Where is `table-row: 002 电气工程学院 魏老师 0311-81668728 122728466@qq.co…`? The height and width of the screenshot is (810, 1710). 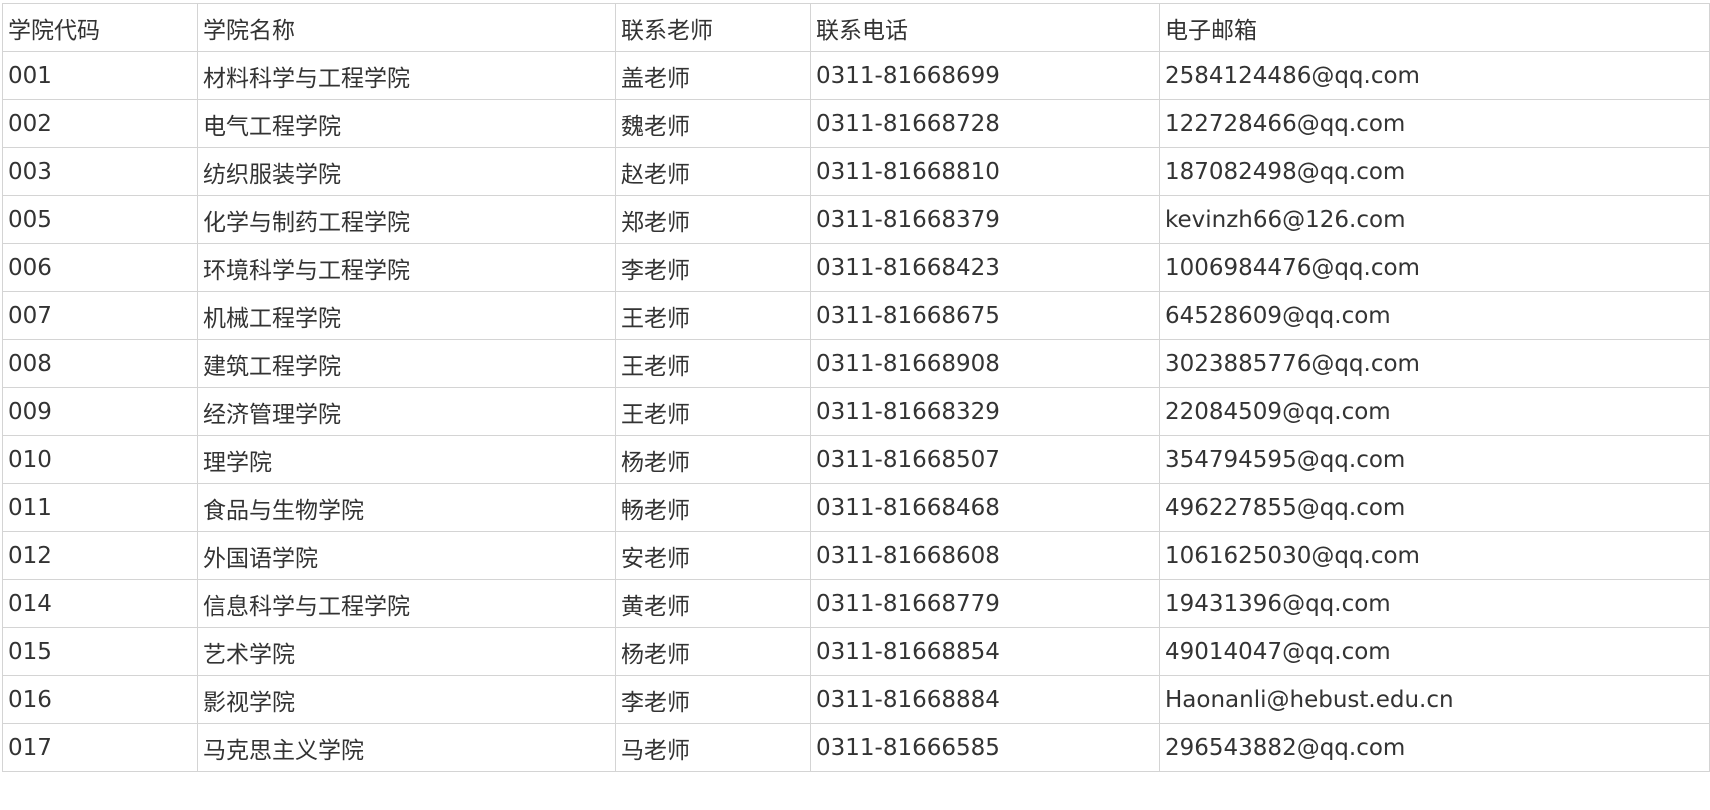 table-row: 002 电气工程学院 魏老师 0311-81668728 122728466@qq.co… is located at coordinates (856, 123).